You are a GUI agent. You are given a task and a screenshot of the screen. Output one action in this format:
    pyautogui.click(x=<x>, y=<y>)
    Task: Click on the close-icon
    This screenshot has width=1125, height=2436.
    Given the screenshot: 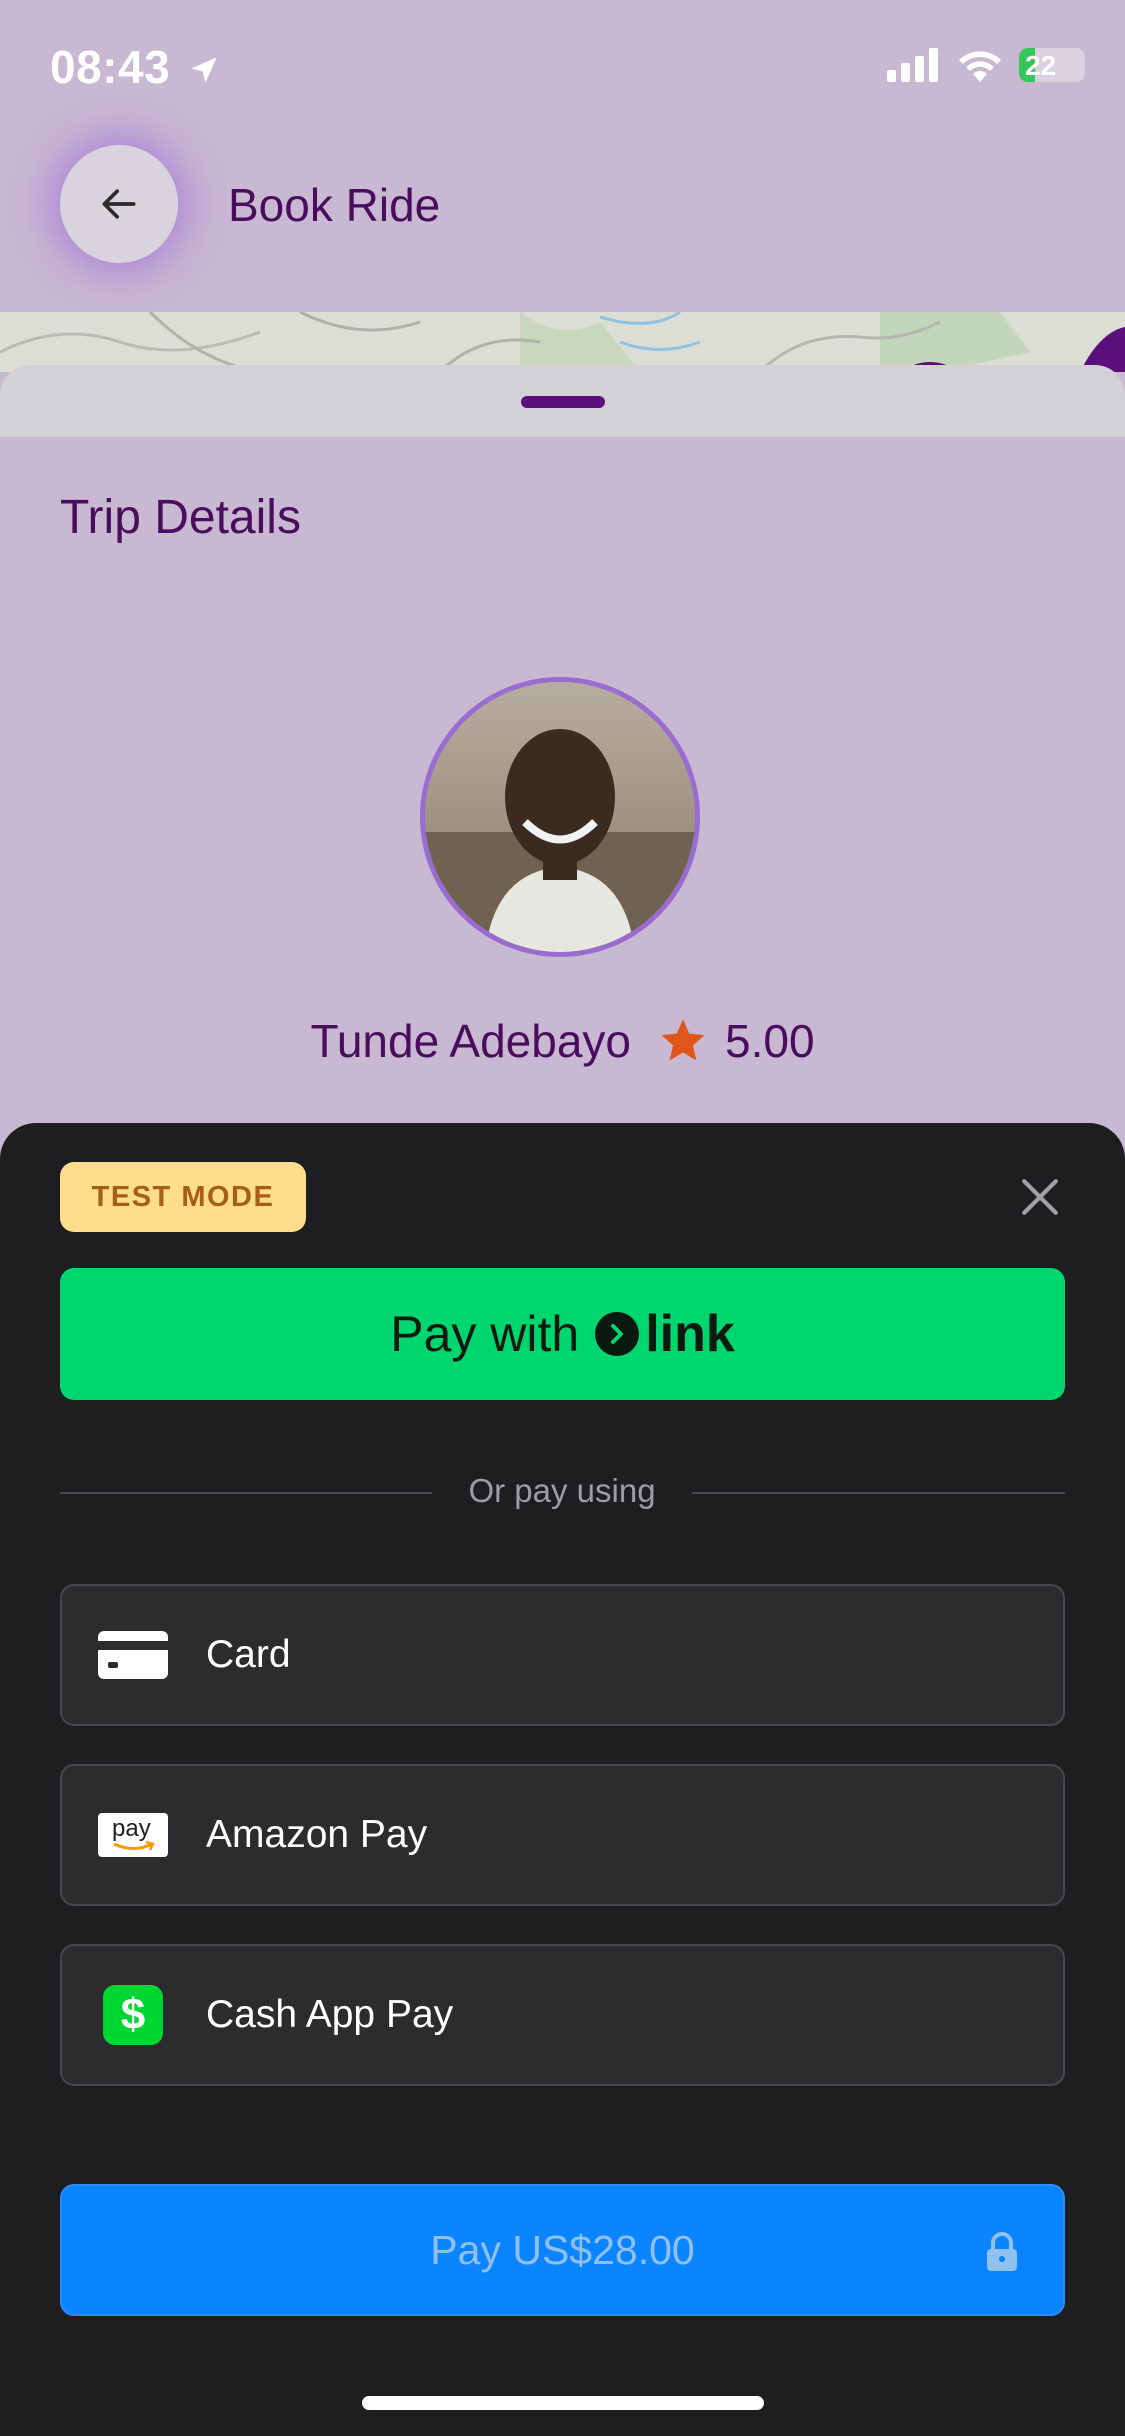 What is the action you would take?
    pyautogui.click(x=1040, y=1197)
    